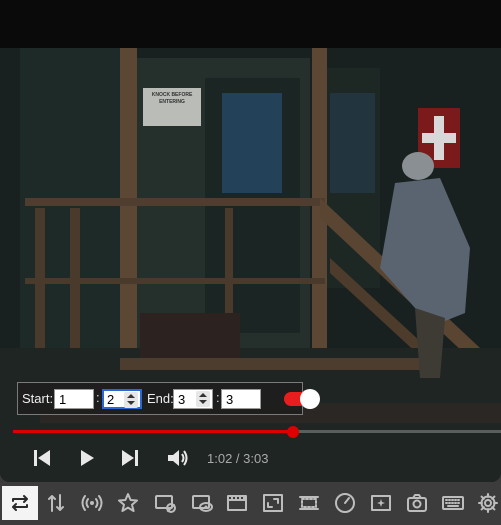  I want to click on skip-next-icon, so click(130, 458).